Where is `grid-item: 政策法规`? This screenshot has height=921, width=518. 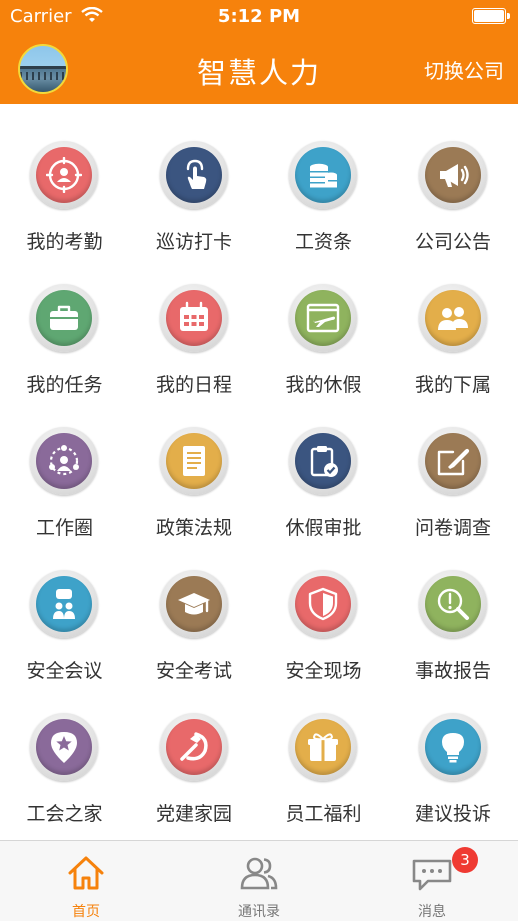
grid-item: 政策法规 is located at coordinates (194, 464).